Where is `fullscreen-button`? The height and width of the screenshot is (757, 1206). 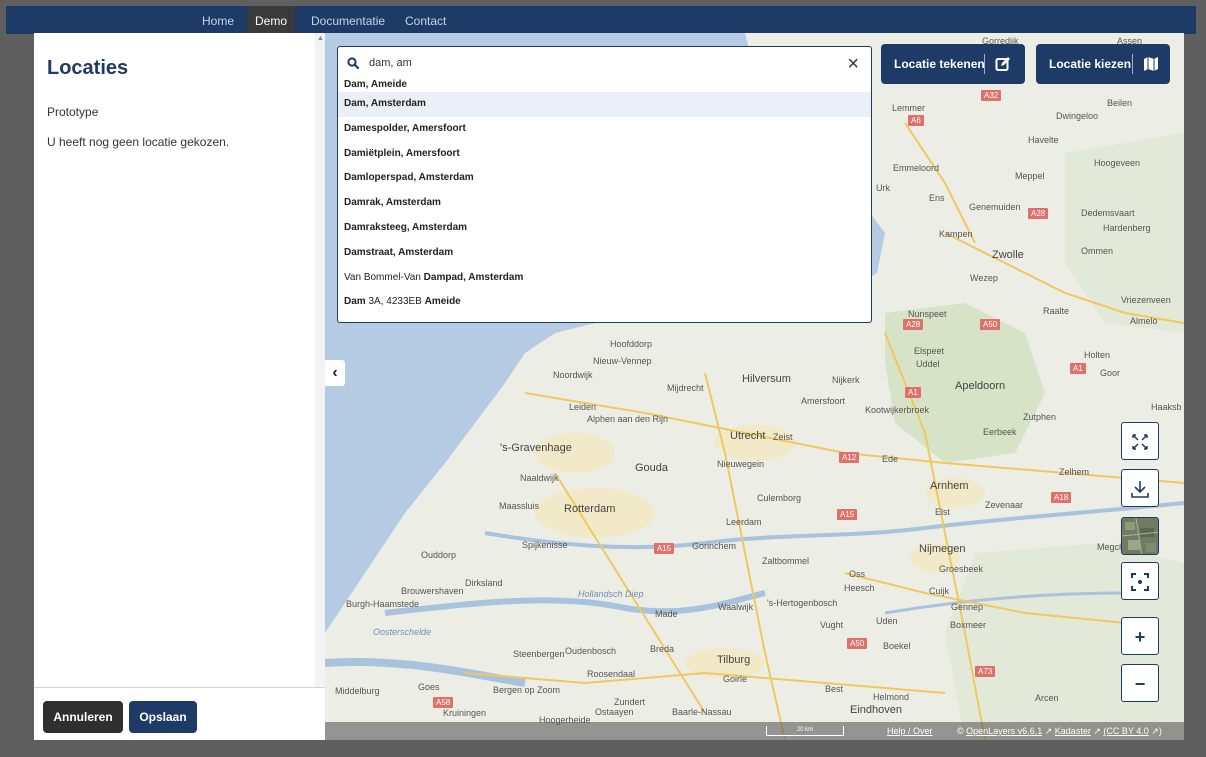
fullscreen-button is located at coordinates (1140, 441).